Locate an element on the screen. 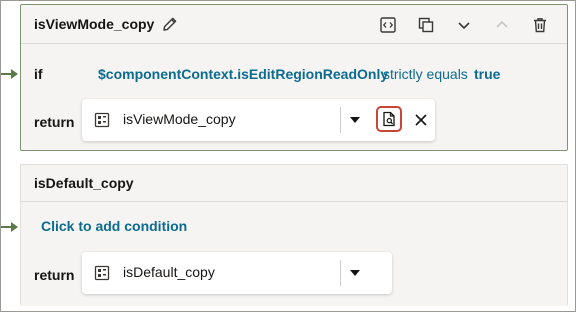 This screenshot has height=312, width=576. rule-header: isViewMode_copy is located at coordinates (294, 24).